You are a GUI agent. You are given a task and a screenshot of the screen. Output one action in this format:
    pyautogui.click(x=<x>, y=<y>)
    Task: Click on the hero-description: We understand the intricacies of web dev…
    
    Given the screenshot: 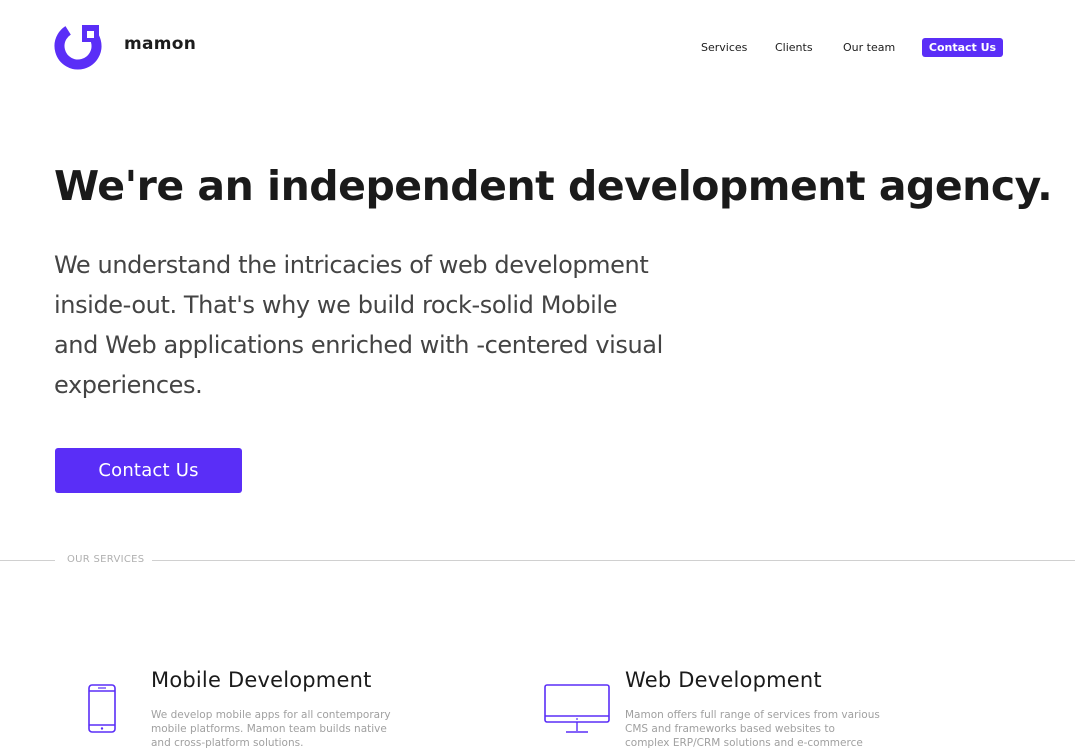 What is the action you would take?
    pyautogui.click(x=358, y=325)
    